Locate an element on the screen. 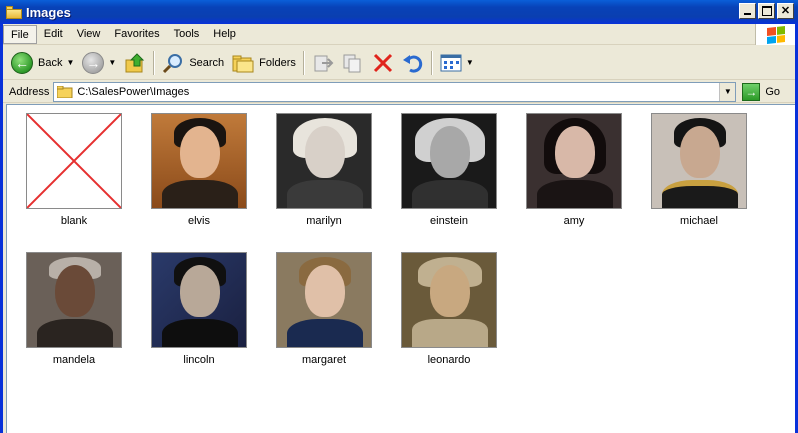 The height and width of the screenshot is (433, 798). back-button: ← Back ▼ is located at coordinates (42, 63).